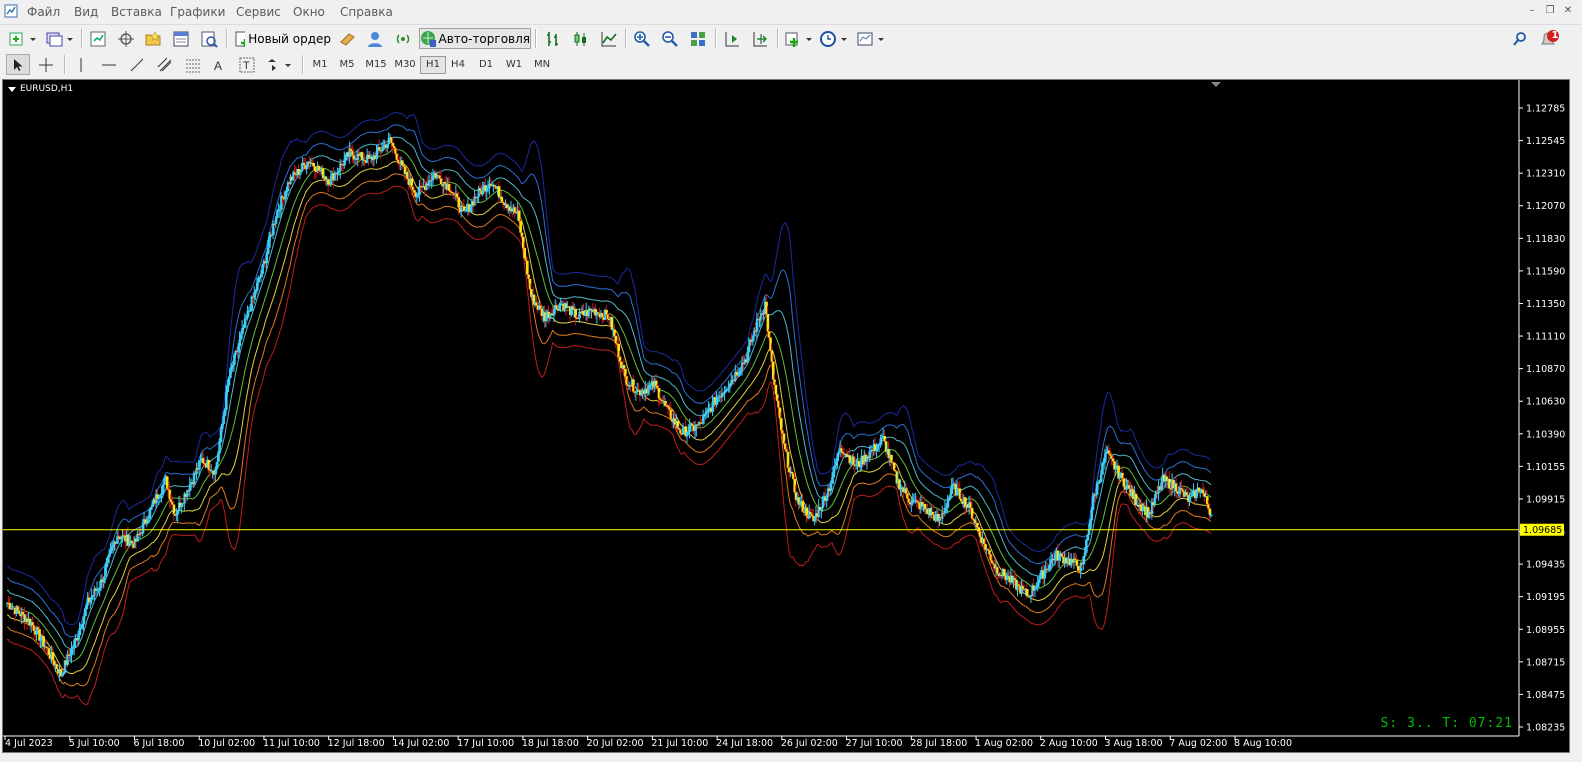 The image size is (1582, 762). I want to click on timeframe-h4: H4, so click(458, 65).